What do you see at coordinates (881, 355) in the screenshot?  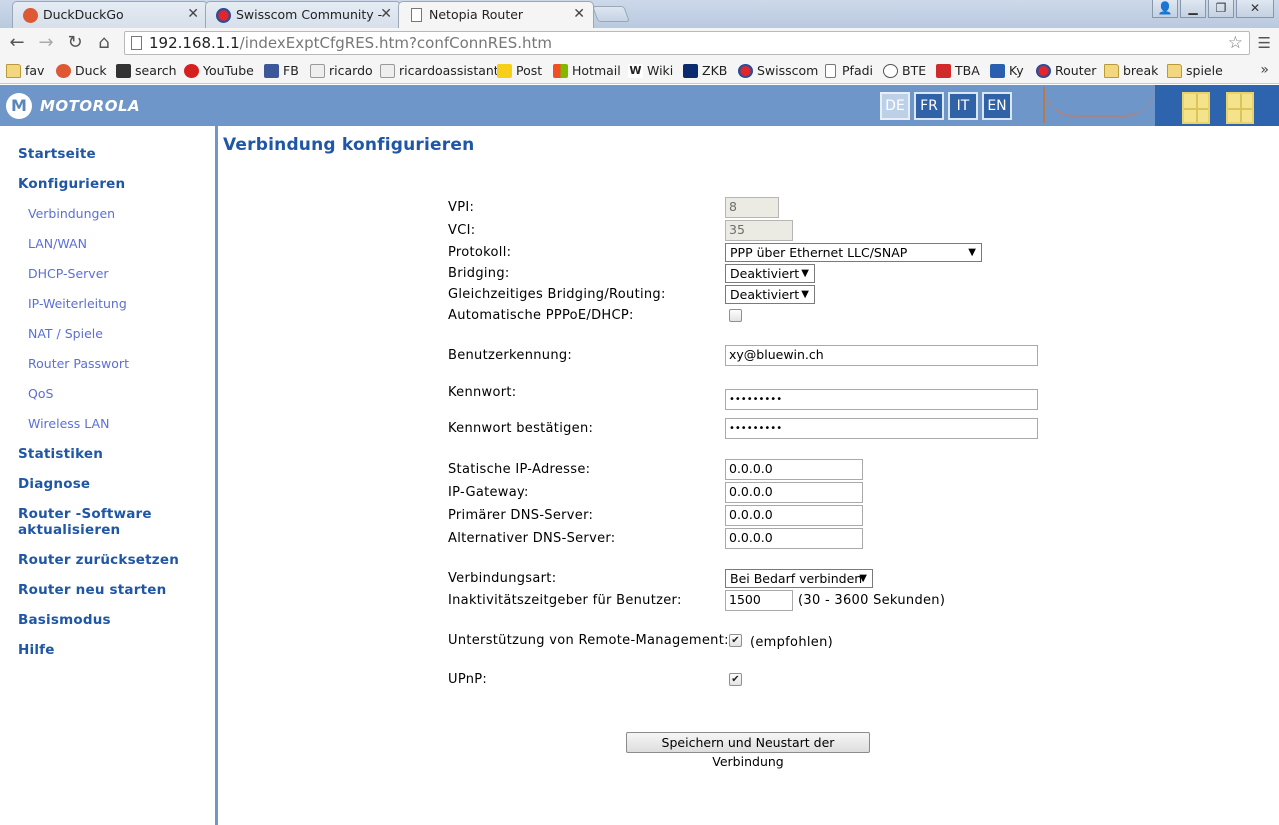 I see `username-field: xy@bluewin.ch` at bounding box center [881, 355].